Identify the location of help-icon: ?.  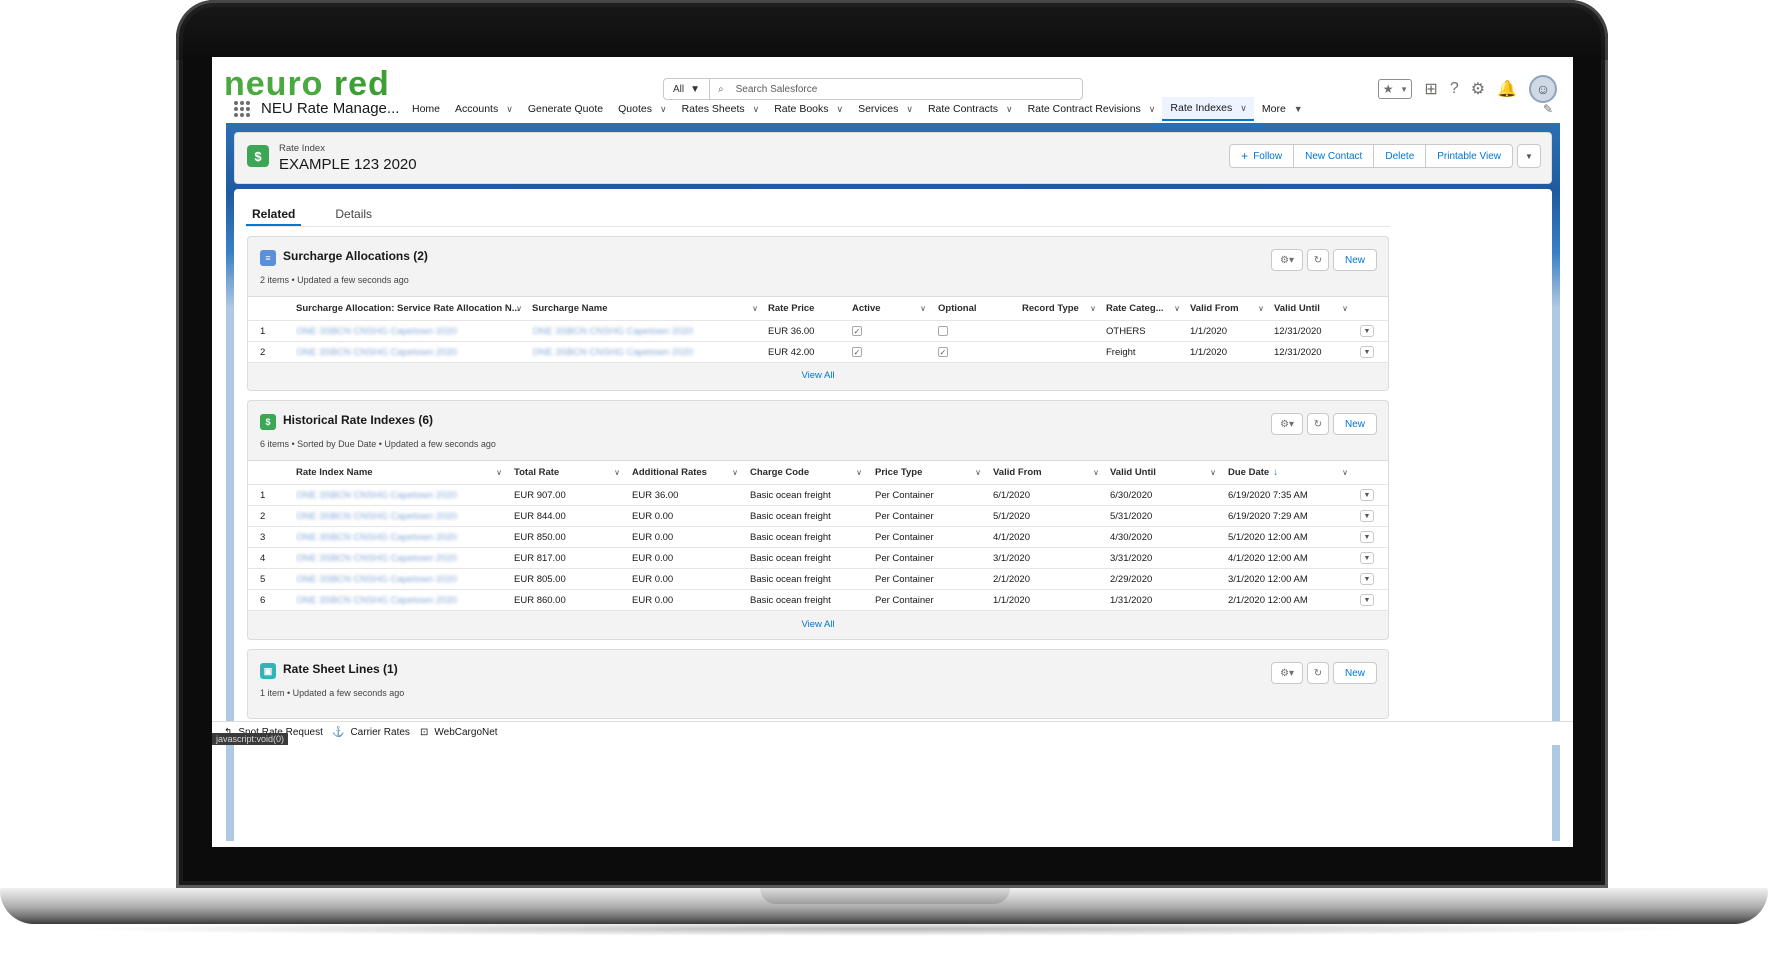
(1454, 89).